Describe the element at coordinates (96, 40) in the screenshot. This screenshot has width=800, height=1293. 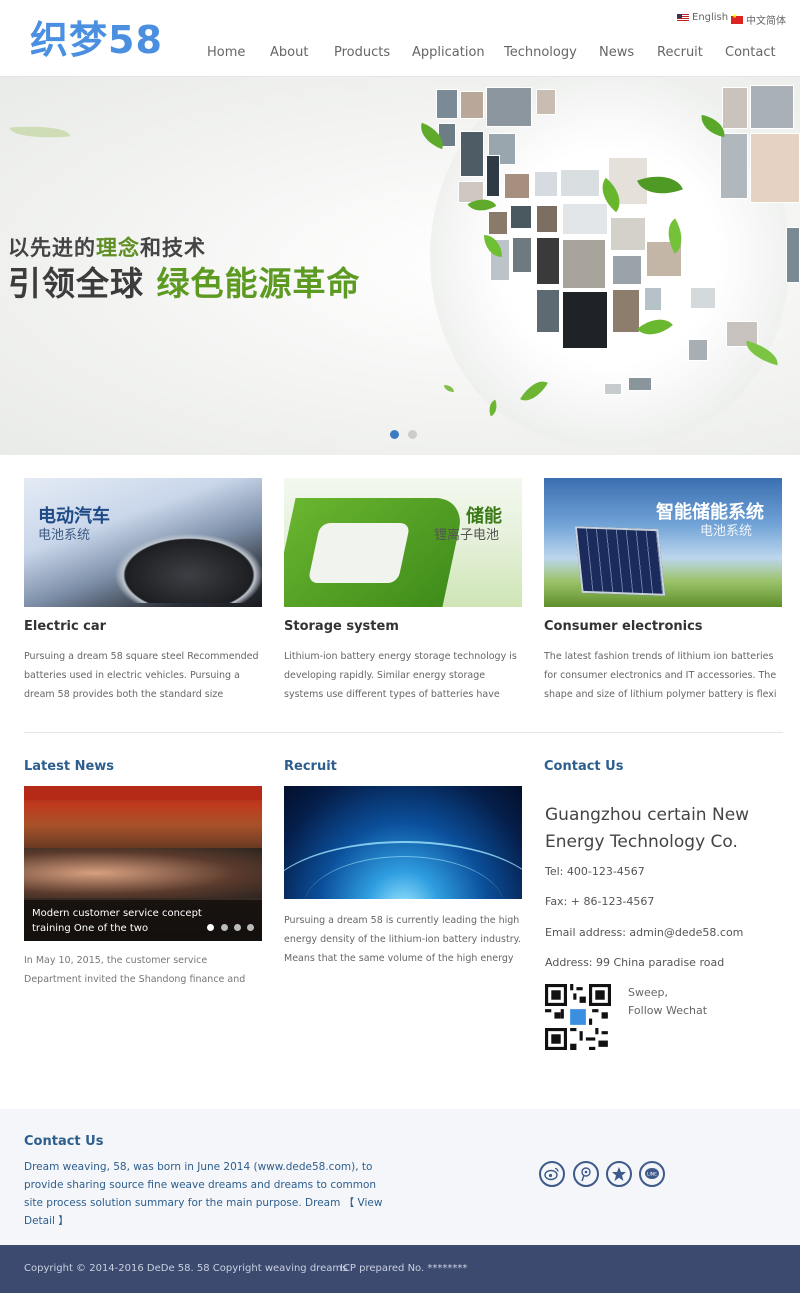
I see `site-logo: 织梦58` at that location.